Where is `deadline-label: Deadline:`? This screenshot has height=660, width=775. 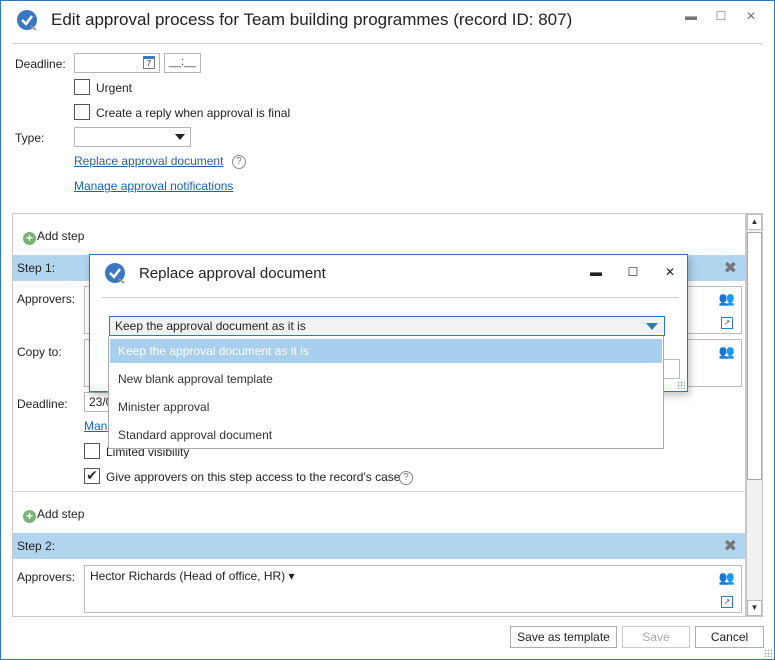 deadline-label: Deadline: is located at coordinates (40, 64).